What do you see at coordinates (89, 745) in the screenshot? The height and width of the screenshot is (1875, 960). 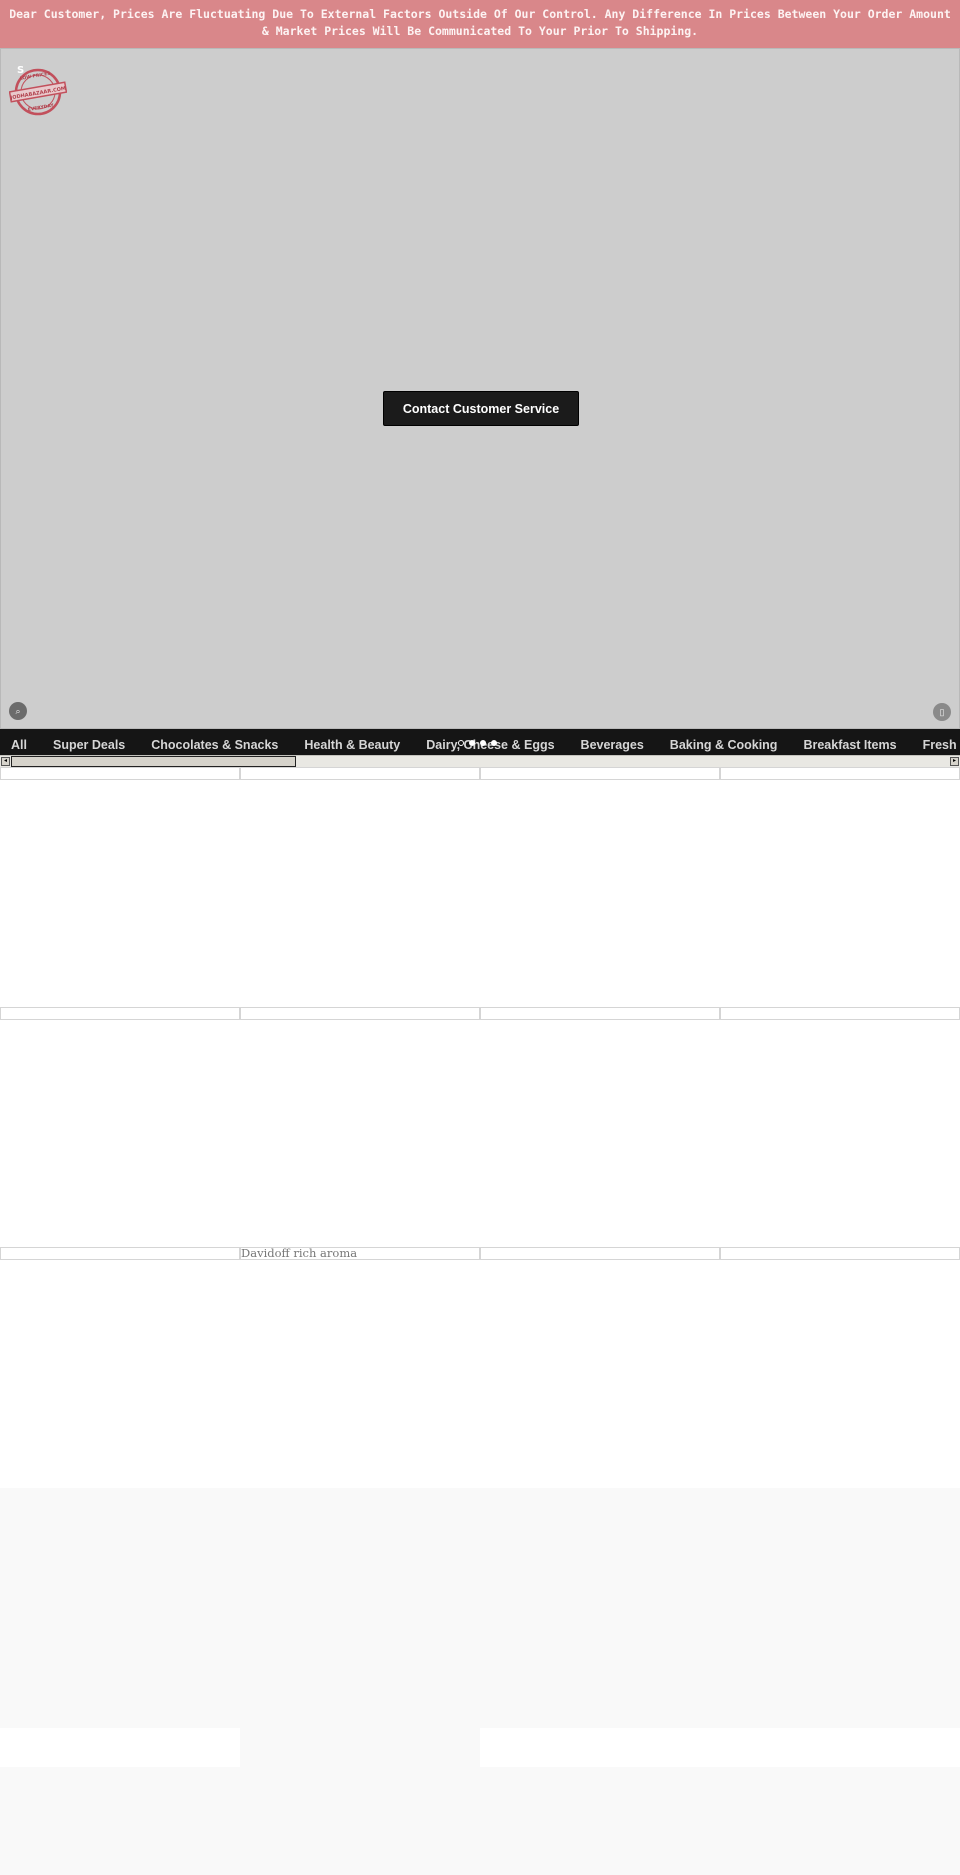 I see `category-tab: Super Deals` at bounding box center [89, 745].